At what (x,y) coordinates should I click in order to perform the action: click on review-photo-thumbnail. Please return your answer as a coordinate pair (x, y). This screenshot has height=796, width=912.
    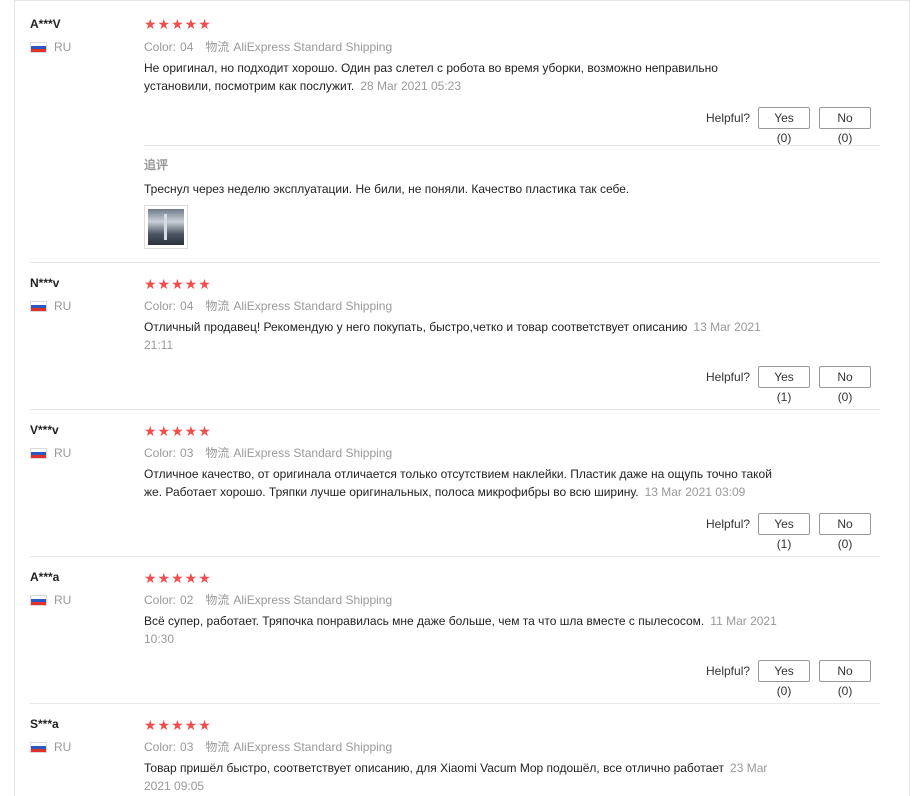
    Looking at the image, I should click on (166, 227).